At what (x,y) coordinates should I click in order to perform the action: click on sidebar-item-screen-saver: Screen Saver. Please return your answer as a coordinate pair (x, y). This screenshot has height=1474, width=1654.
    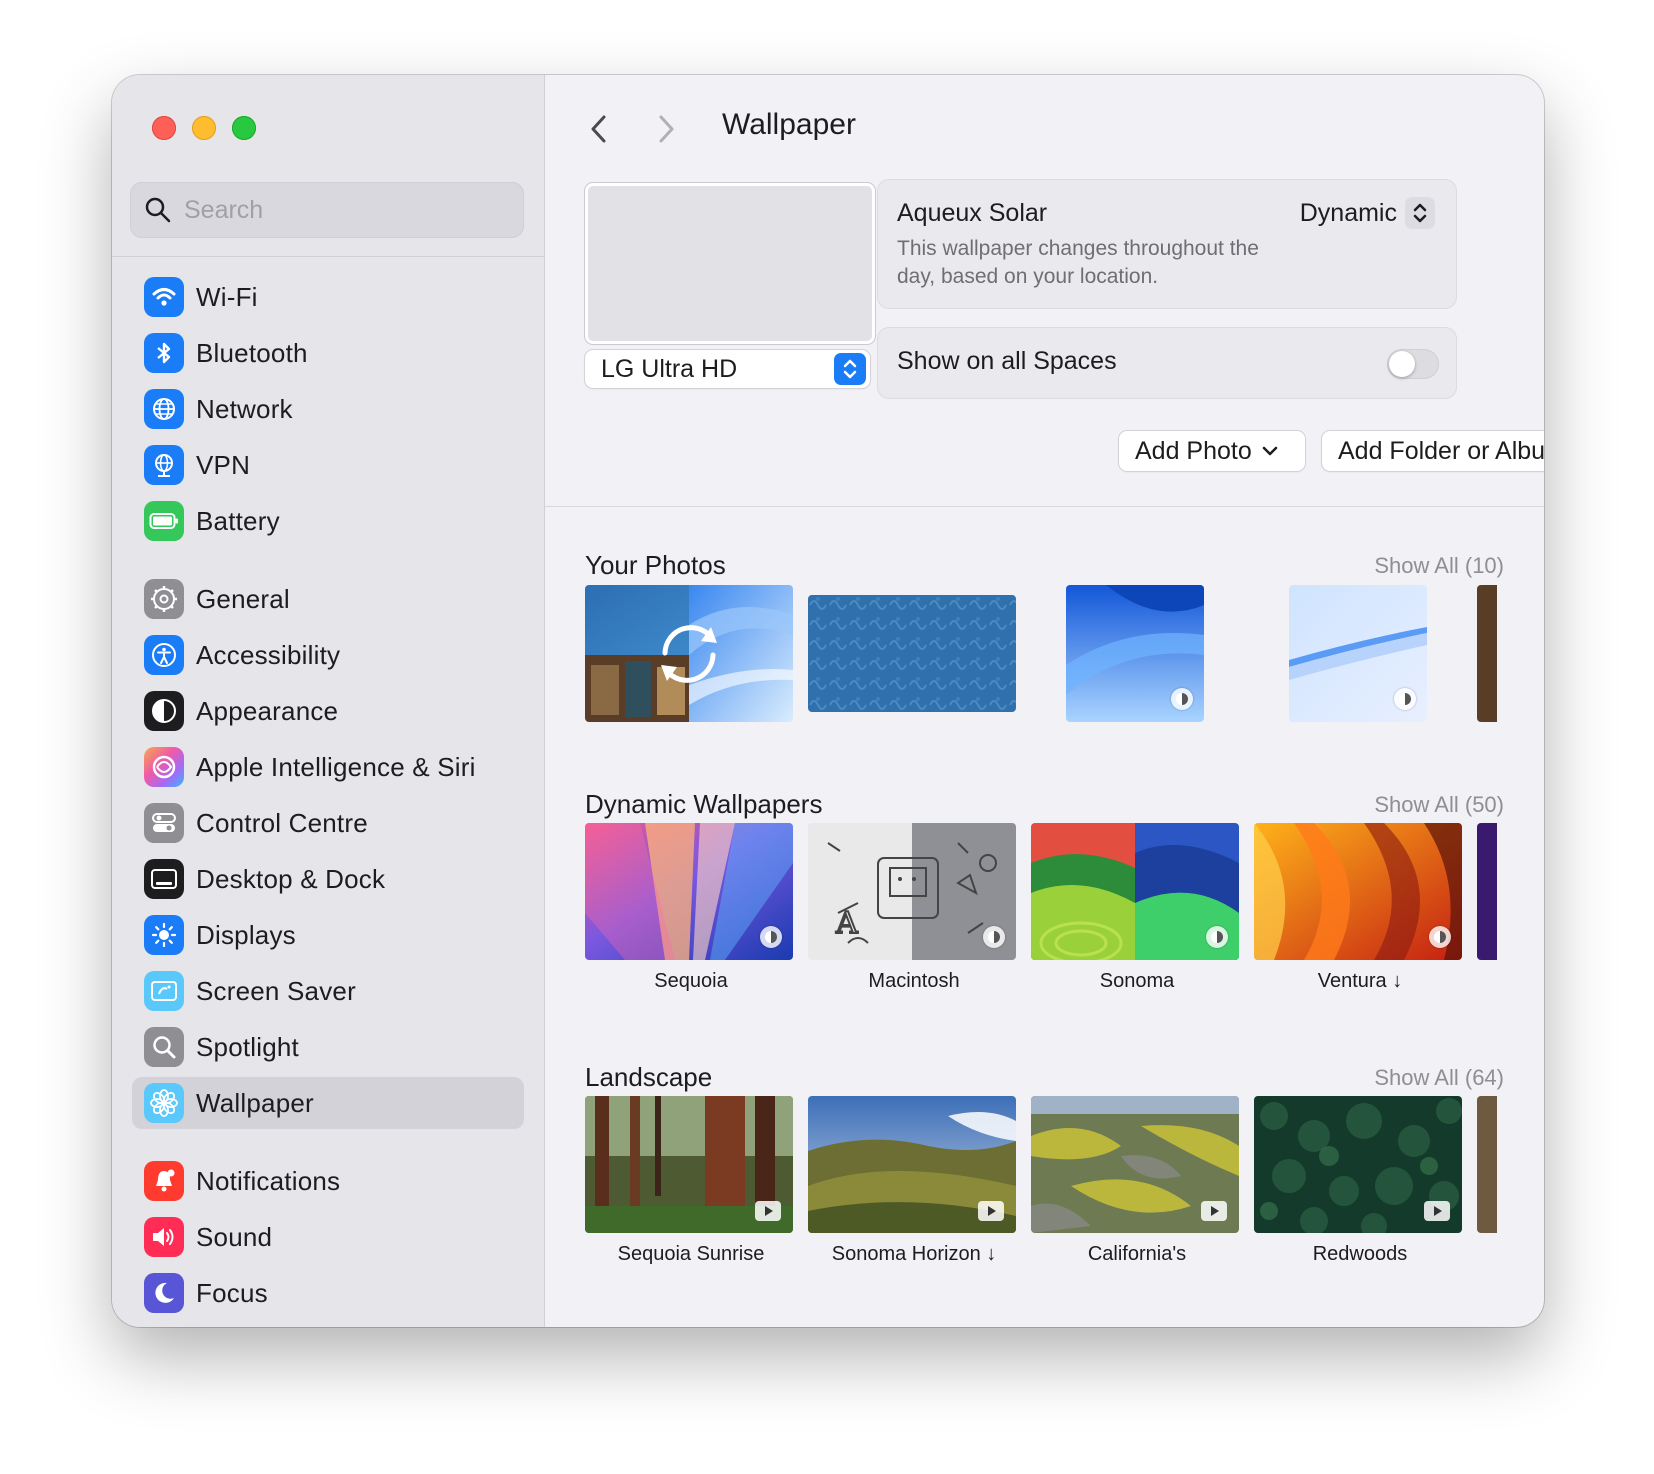
    Looking at the image, I should click on (328, 991).